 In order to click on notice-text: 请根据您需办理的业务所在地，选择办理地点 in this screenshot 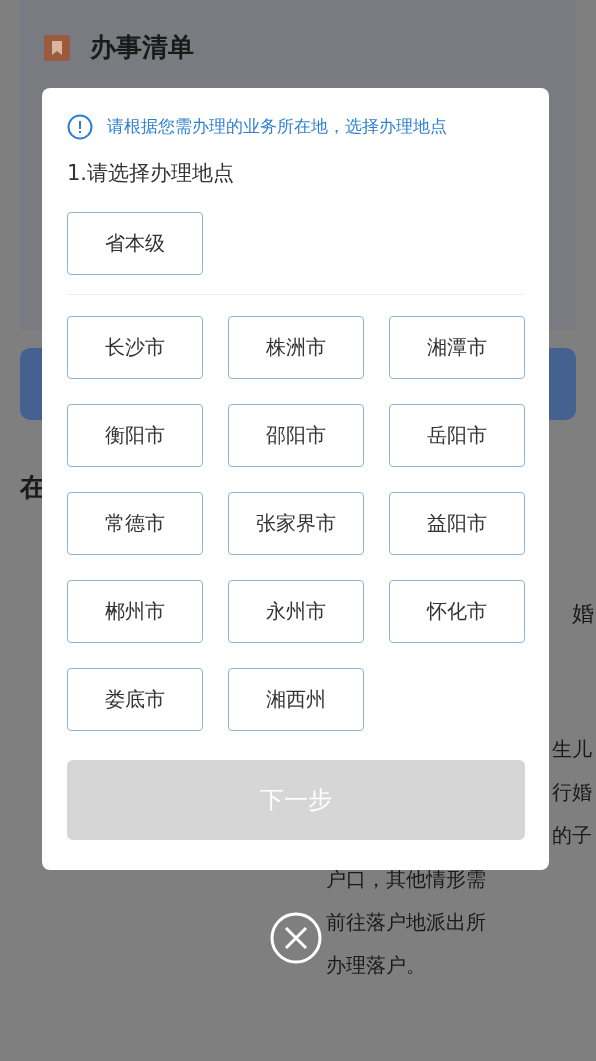, I will do `click(277, 127)`.